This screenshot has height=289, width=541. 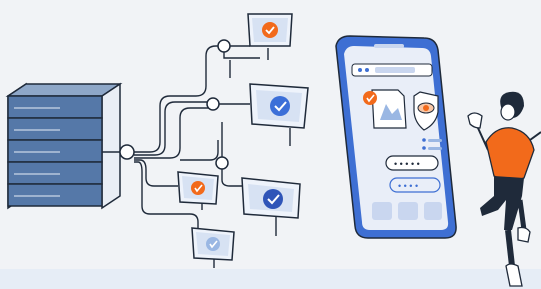 I want to click on cable-nodes, so click(x=175, y=104).